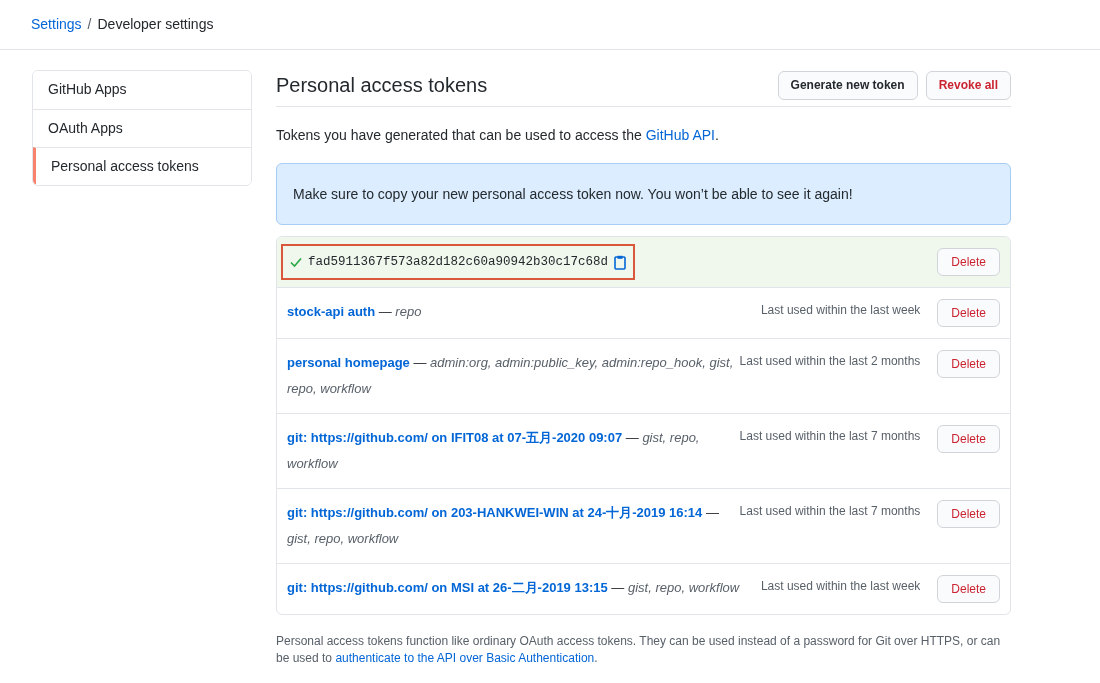  Describe the element at coordinates (498, 135) in the screenshot. I see `intro-text: Tokens you have generated that can be used to access the GitHub API.` at that location.